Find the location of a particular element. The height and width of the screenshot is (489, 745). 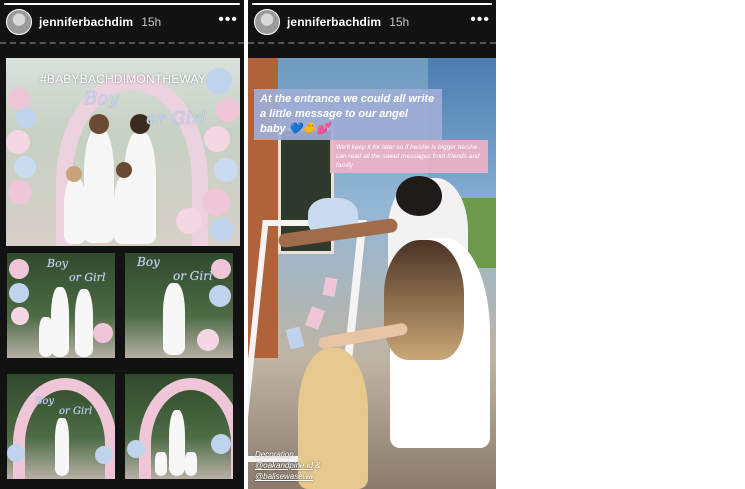

mention-link: @oakandpine.id is located at coordinates (284, 465).